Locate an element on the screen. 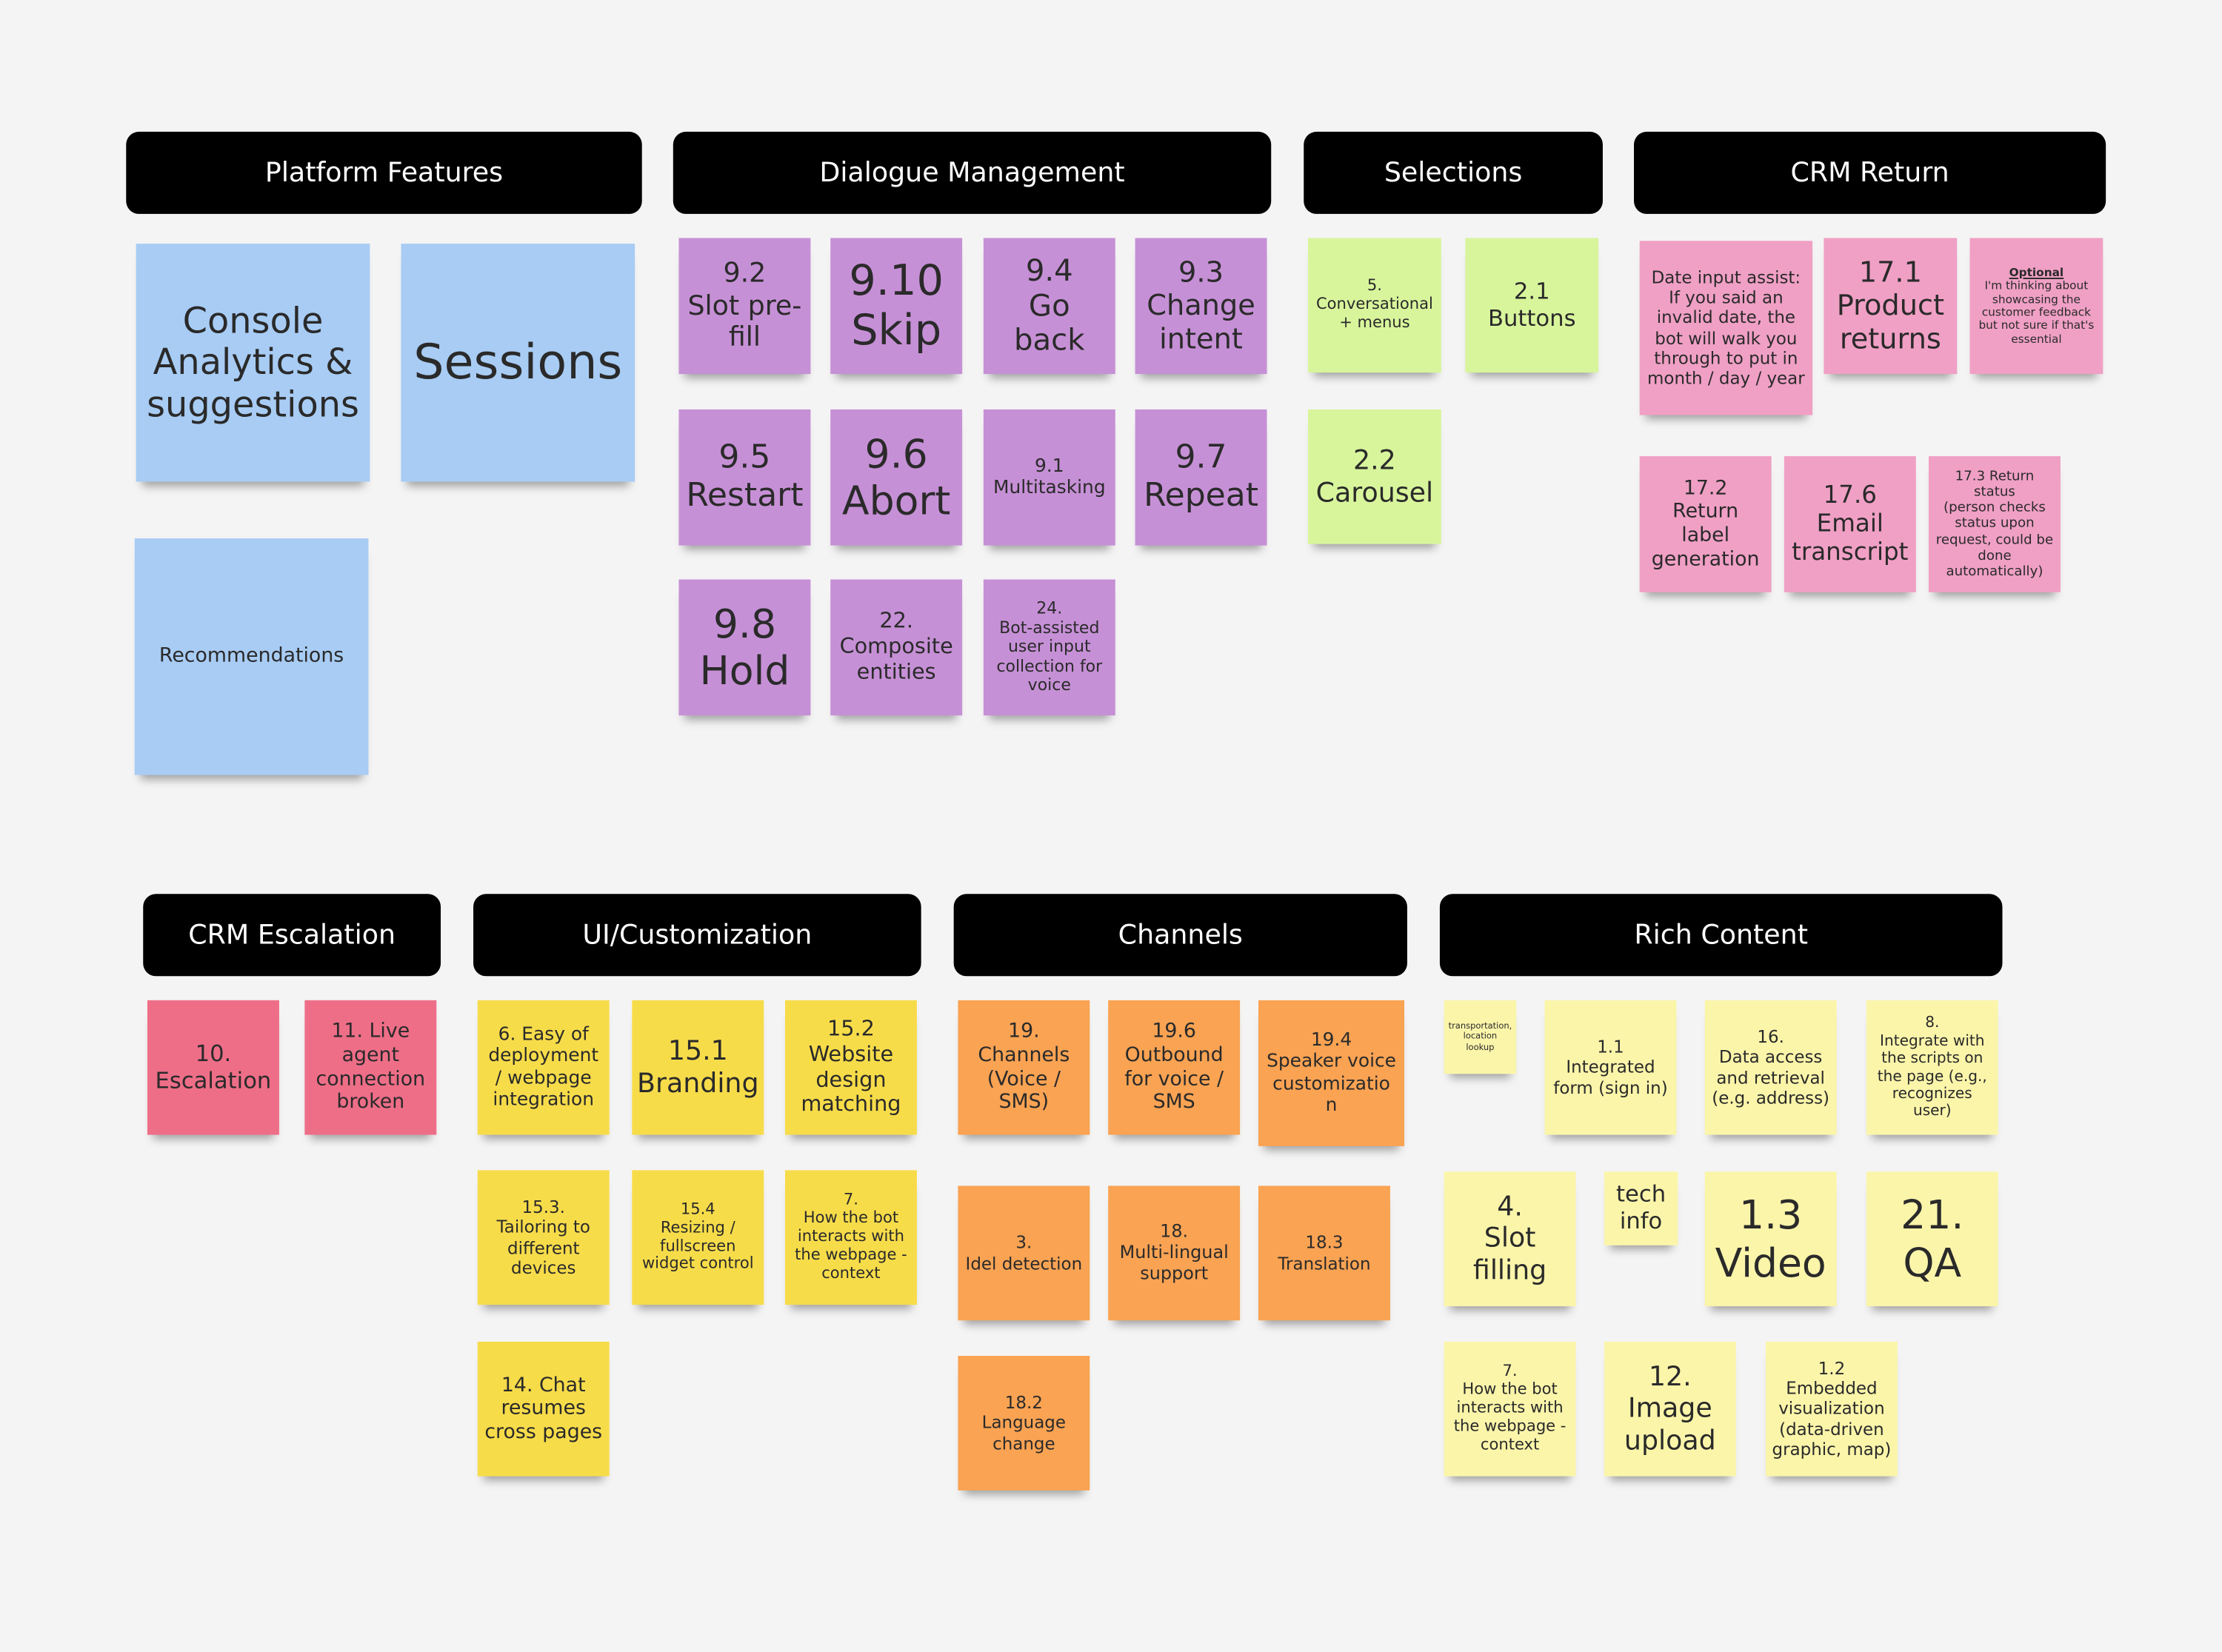 This screenshot has height=1652, width=2222. note-text: 9.5 Restart is located at coordinates (745, 476).